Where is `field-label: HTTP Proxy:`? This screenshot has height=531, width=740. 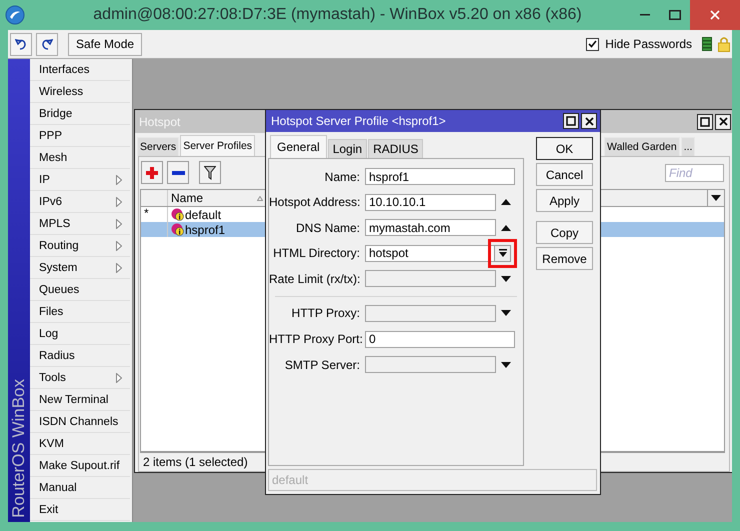
field-label: HTTP Proxy: is located at coordinates (325, 313).